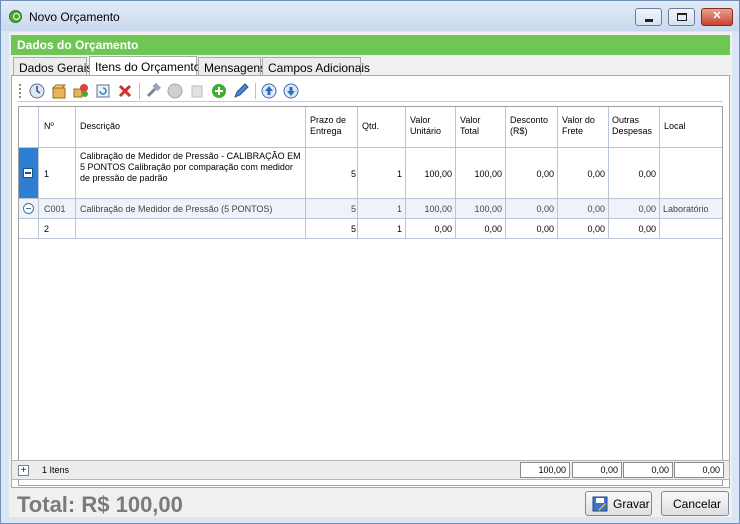  What do you see at coordinates (191, 224) in the screenshot?
I see `cell-descricao` at bounding box center [191, 224].